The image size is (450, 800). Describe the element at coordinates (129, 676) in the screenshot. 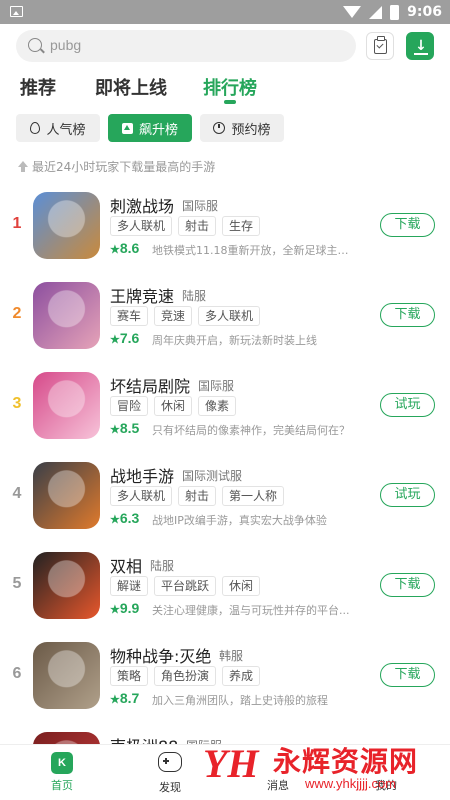

I see `app-tag: 策略` at that location.